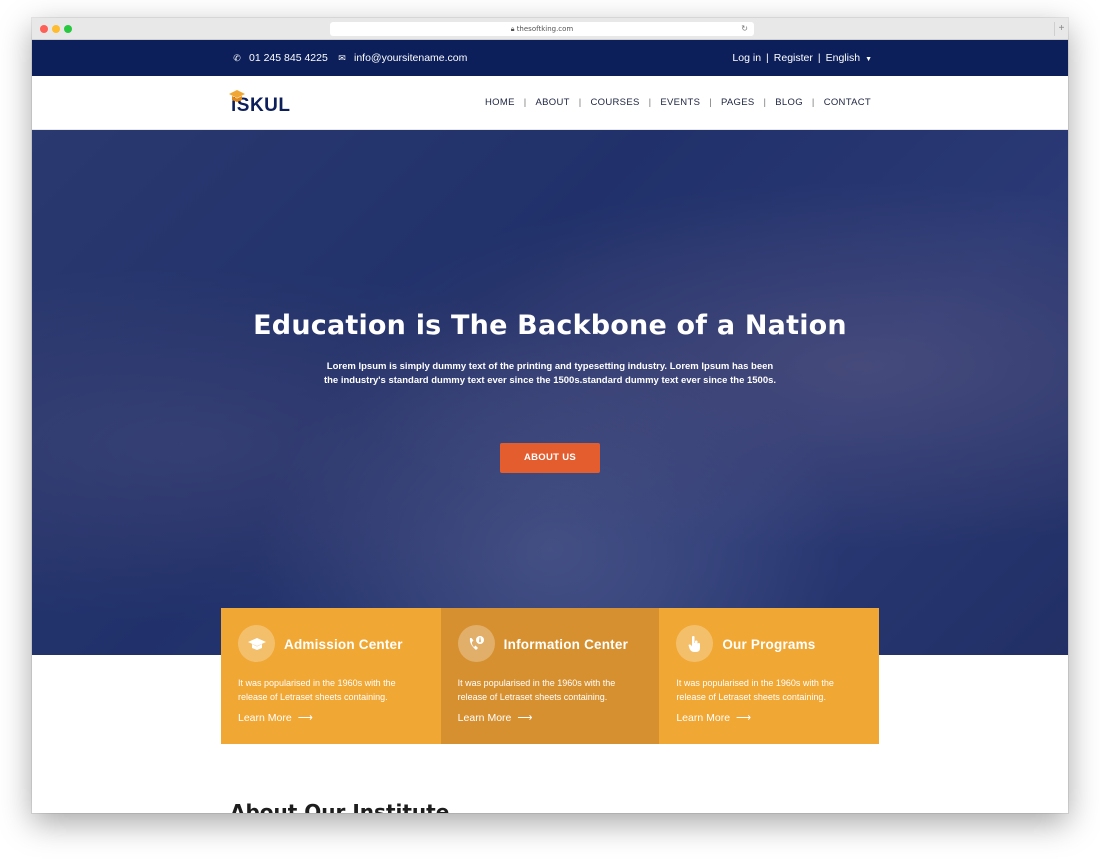 The height and width of the screenshot is (859, 1100). Describe the element at coordinates (343, 644) in the screenshot. I see `card-title: Admission Center` at that location.